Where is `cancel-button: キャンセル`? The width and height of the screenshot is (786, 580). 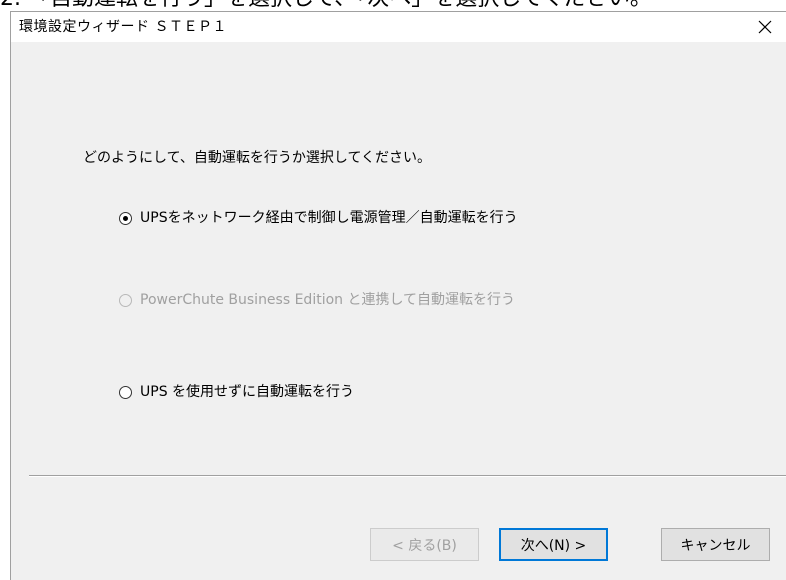 cancel-button: キャンセル is located at coordinates (715, 544).